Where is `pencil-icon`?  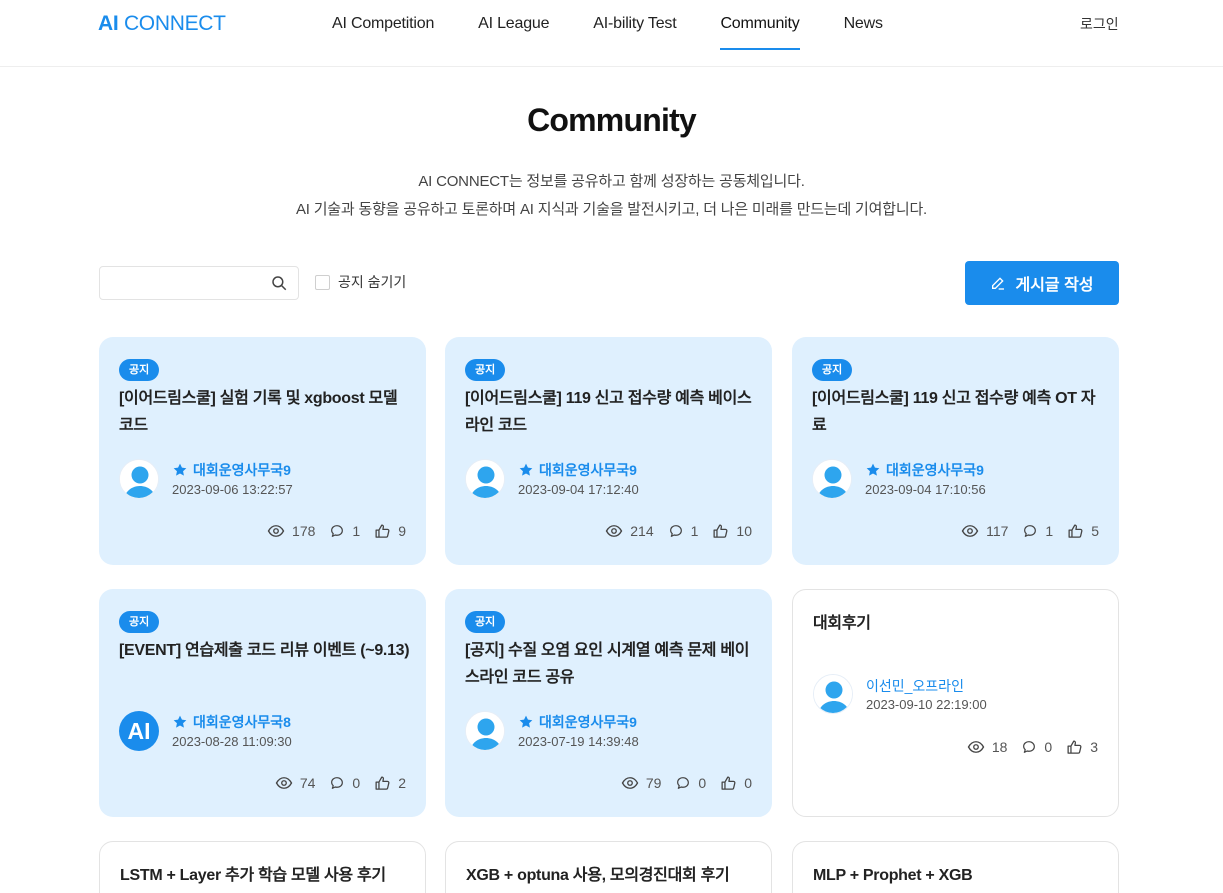 pencil-icon is located at coordinates (998, 283).